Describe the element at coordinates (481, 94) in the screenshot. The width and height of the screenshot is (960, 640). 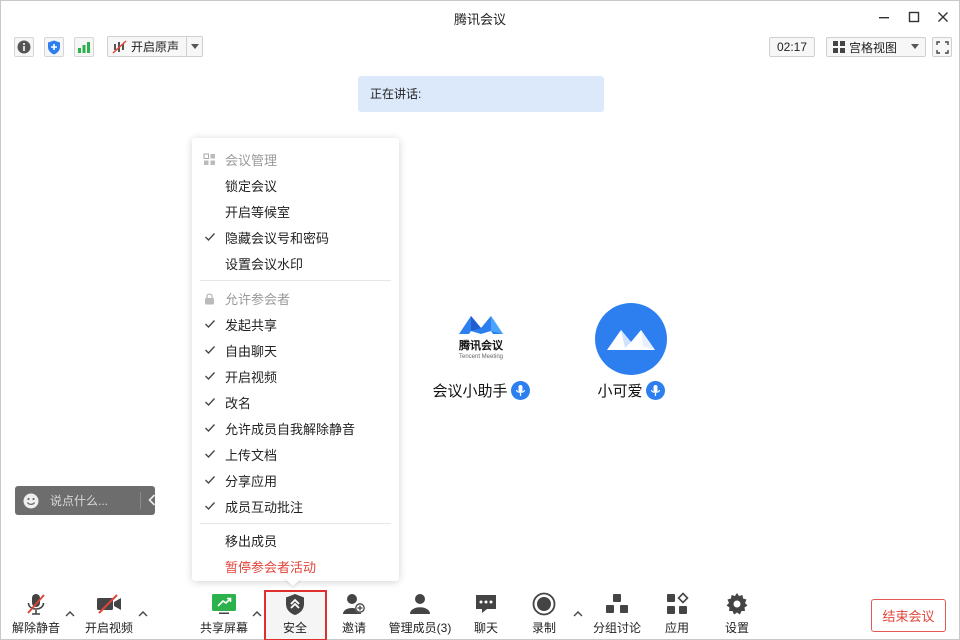
I see `active-speaker-banner: 正在讲话:` at that location.